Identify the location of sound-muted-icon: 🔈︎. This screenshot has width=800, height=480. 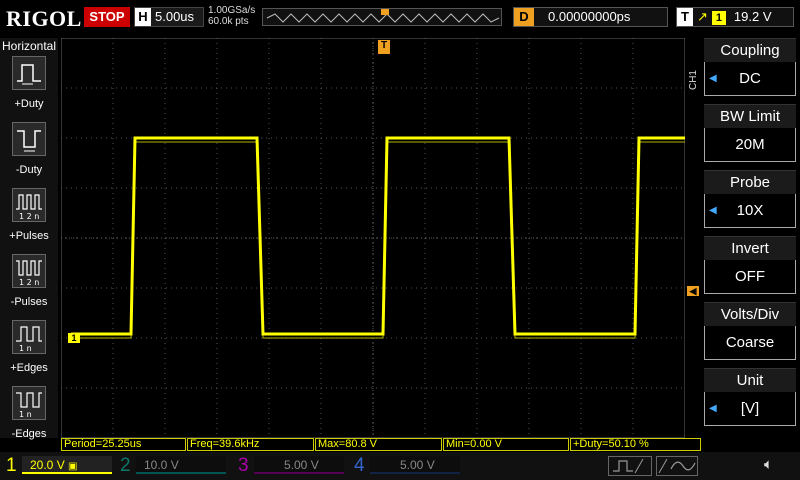
(775, 465).